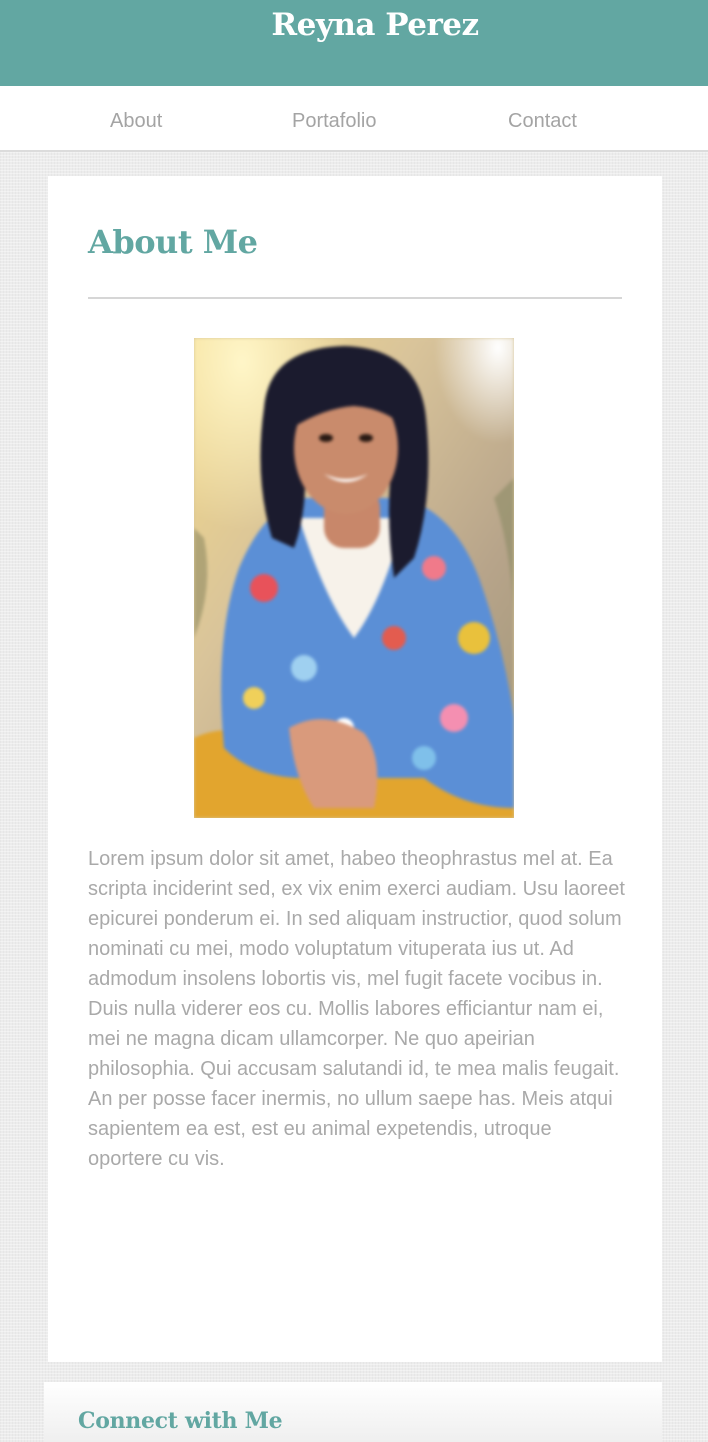  Describe the element at coordinates (355, 298) in the screenshot. I see `section-divider` at that location.